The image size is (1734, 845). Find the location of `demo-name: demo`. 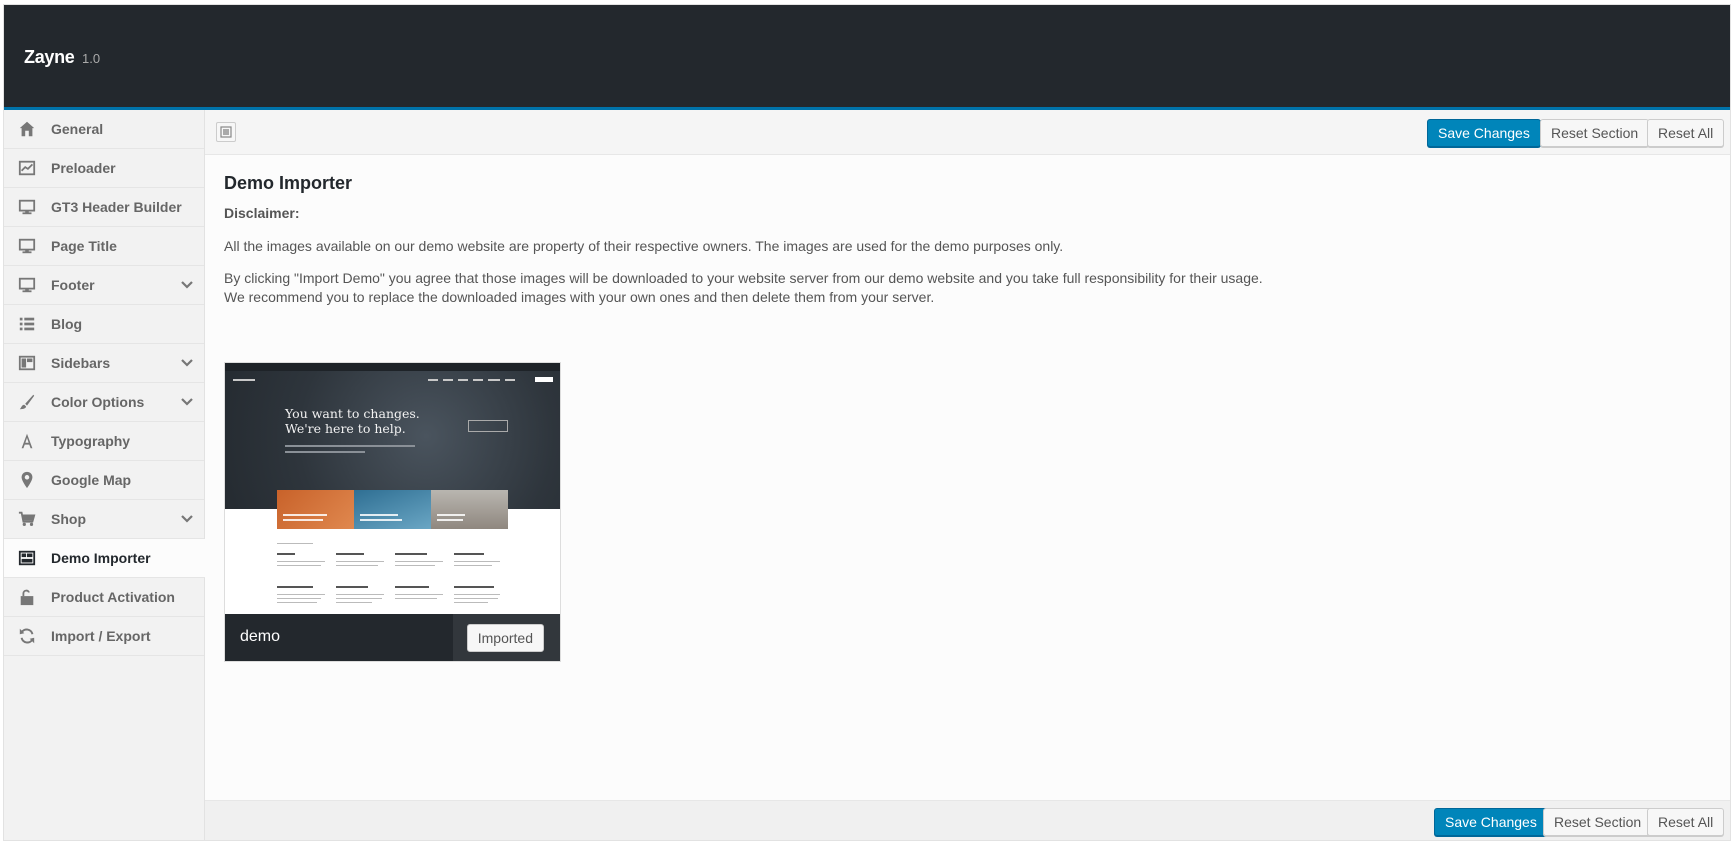

demo-name: demo is located at coordinates (260, 636).